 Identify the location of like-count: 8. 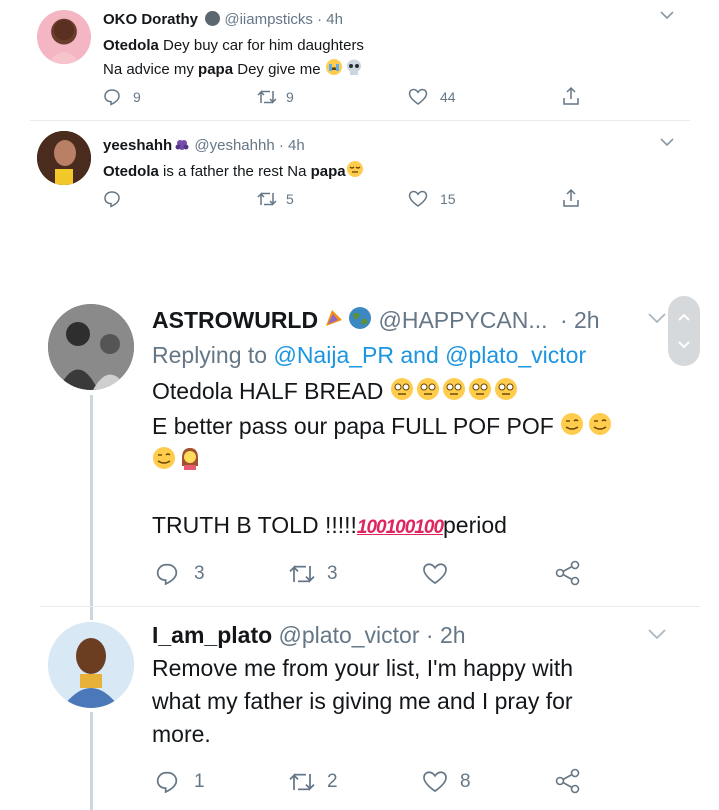
(465, 781).